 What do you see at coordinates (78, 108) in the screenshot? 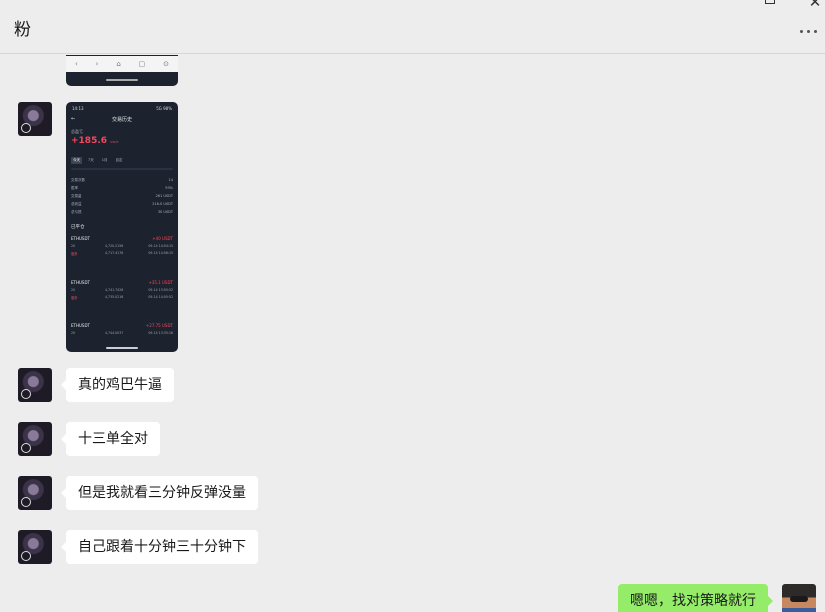
I see `status-time: 14:13` at bounding box center [78, 108].